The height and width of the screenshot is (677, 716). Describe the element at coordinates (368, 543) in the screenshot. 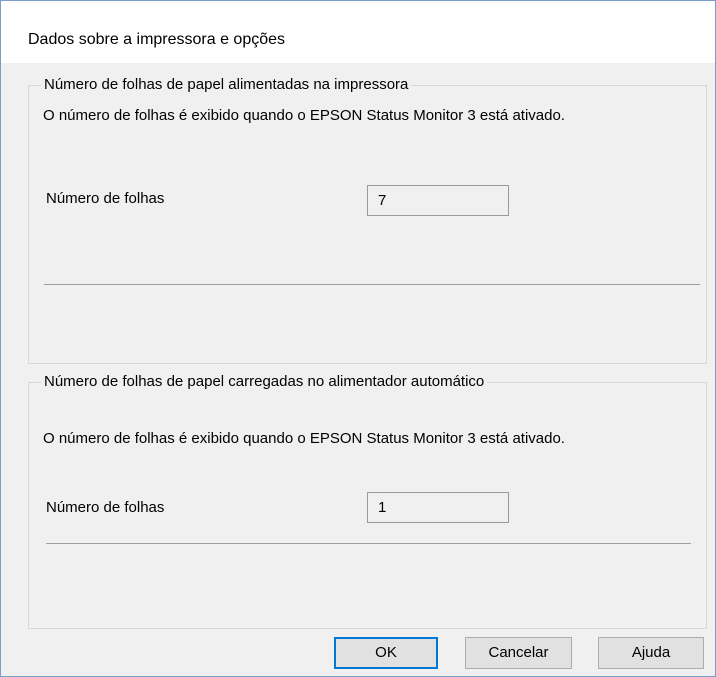

I see `feeder-group-separator` at that location.